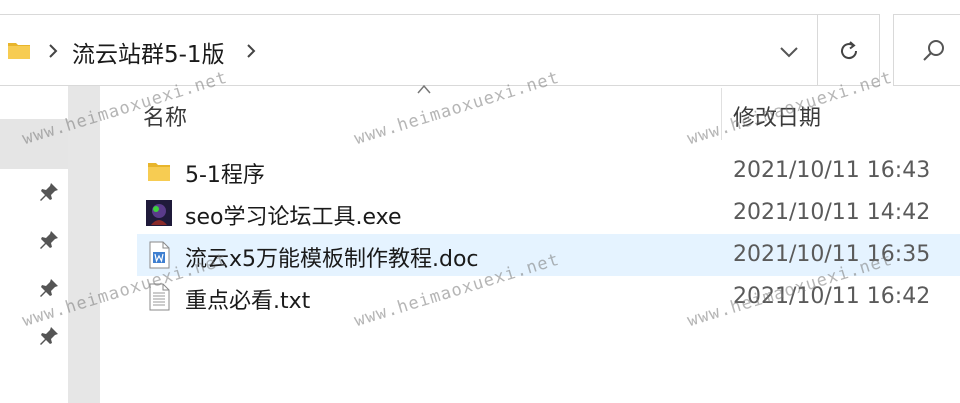 Image resolution: width=960 pixels, height=403 pixels. I want to click on search-input, so click(926, 50).